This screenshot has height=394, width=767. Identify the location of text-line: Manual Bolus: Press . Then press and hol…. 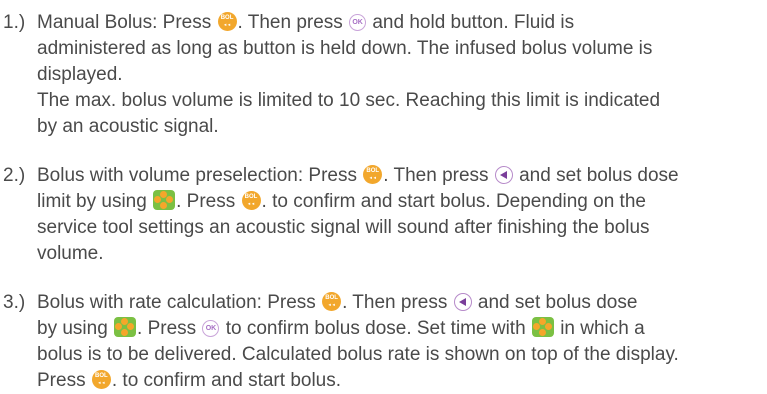
(398, 23).